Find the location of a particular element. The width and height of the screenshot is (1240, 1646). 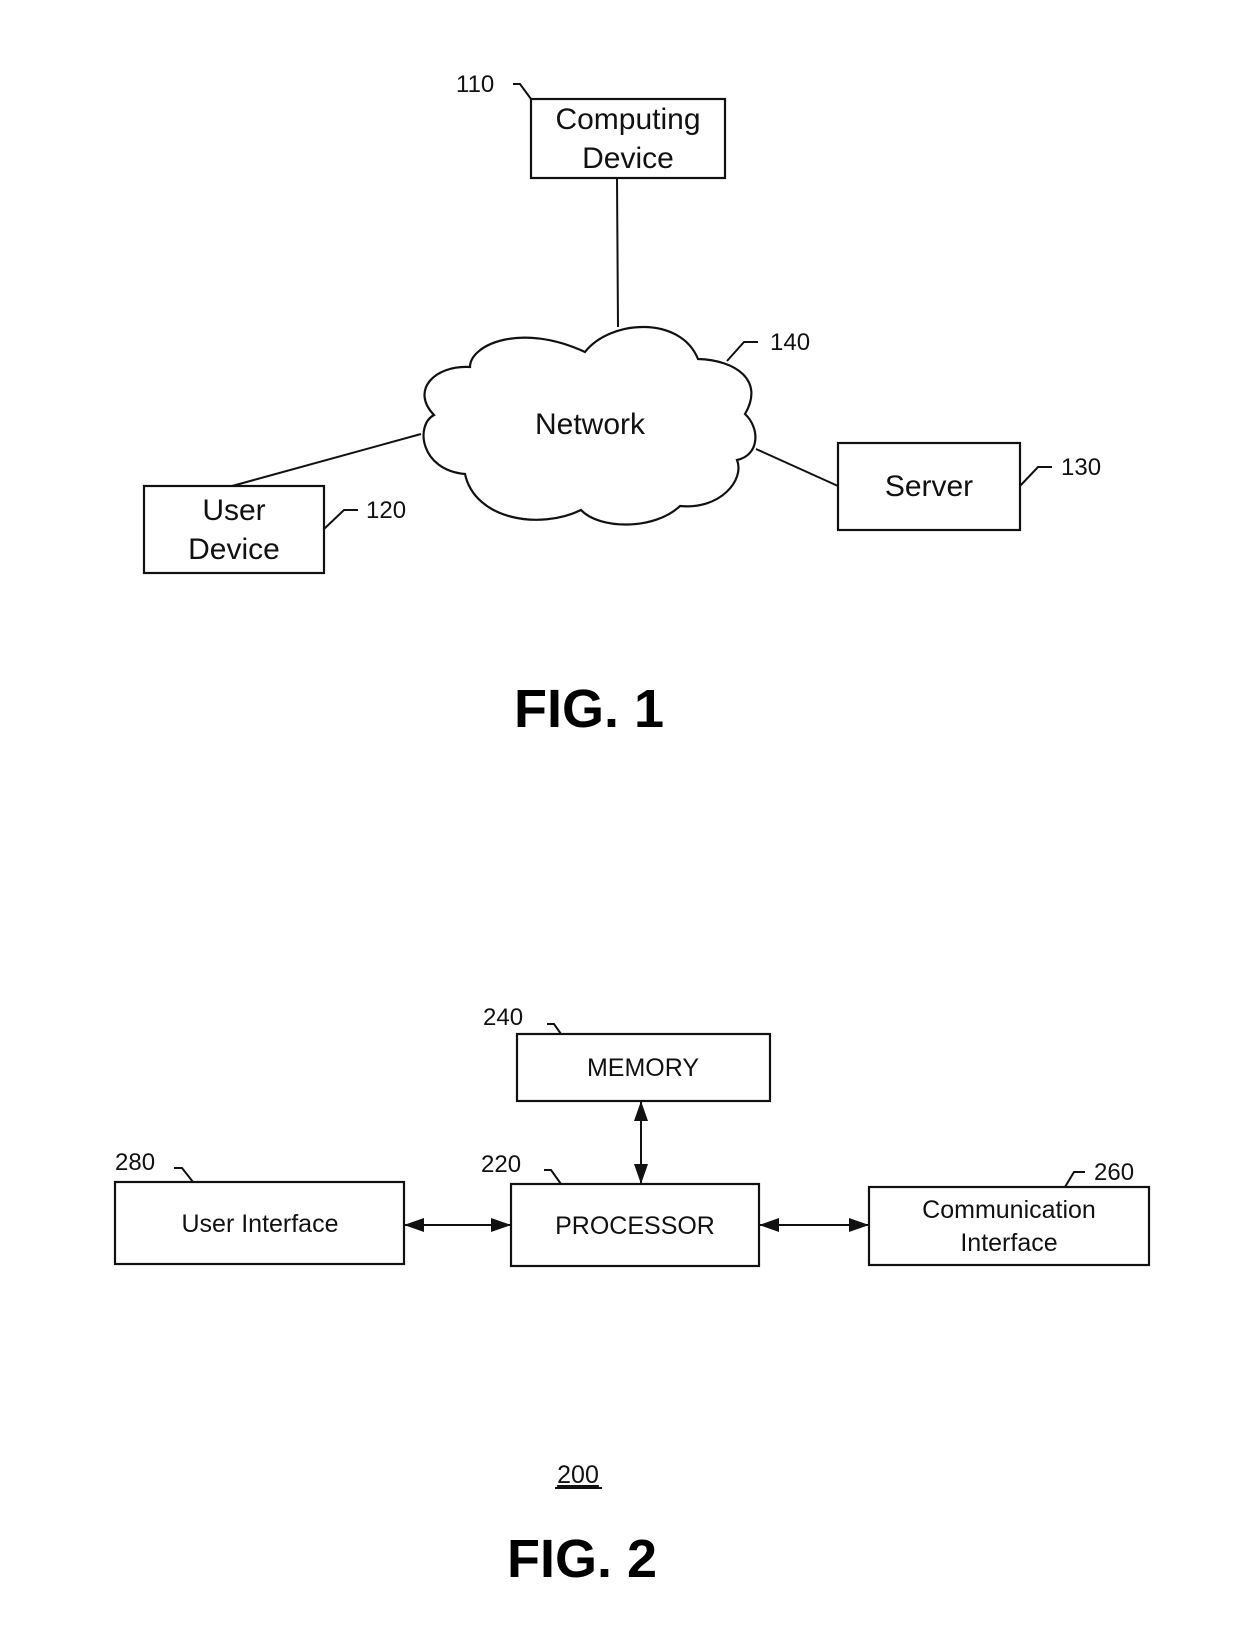

fig2-caption: FIG. 2 is located at coordinates (582, 1559).